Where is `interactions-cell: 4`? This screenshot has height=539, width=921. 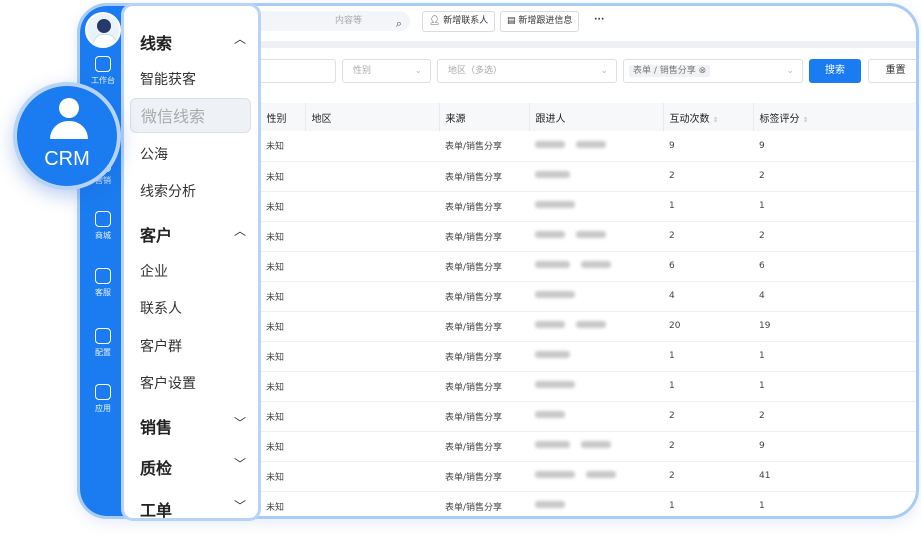
interactions-cell: 4 is located at coordinates (708, 296).